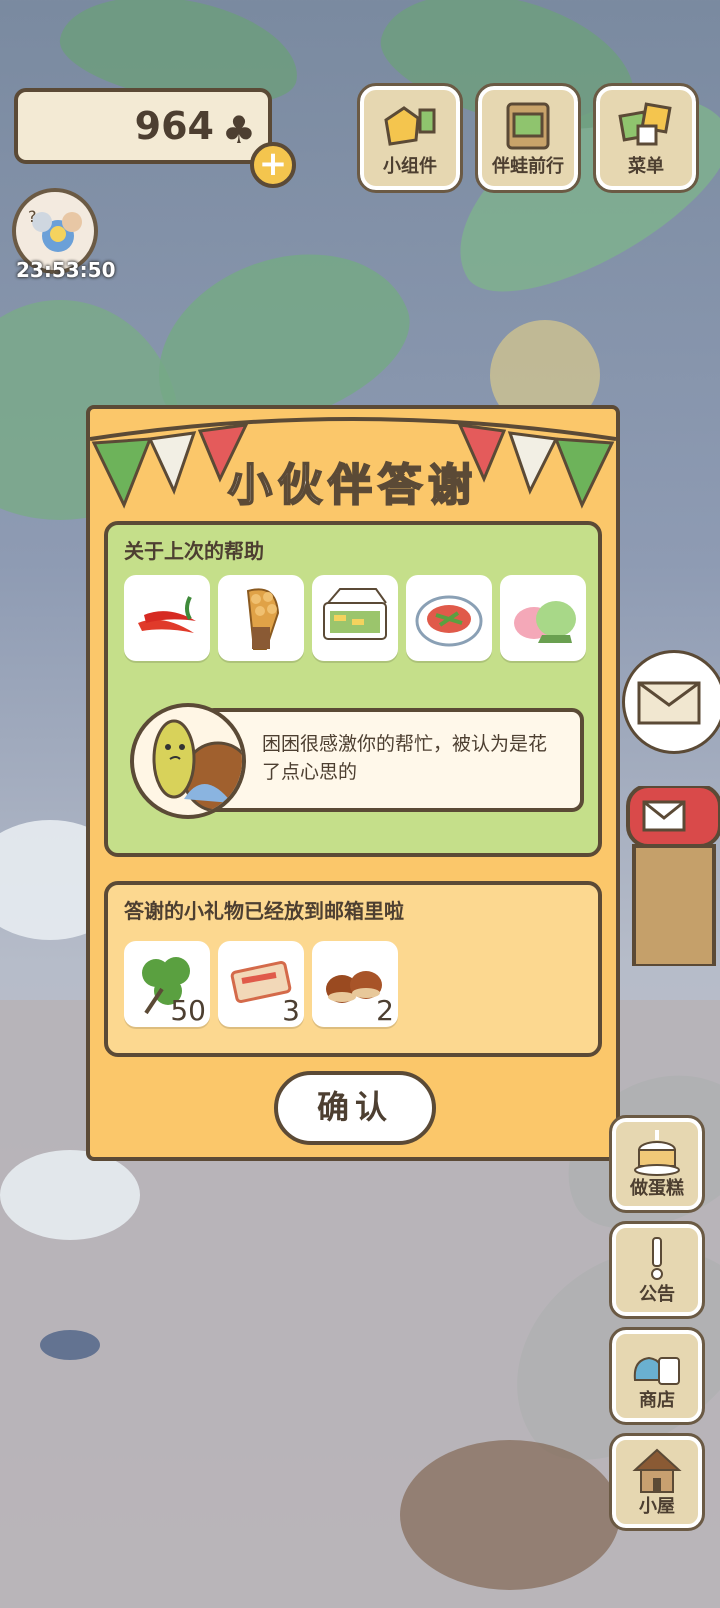 This screenshot has height=1608, width=720. I want to click on menu-icon, so click(645, 124).